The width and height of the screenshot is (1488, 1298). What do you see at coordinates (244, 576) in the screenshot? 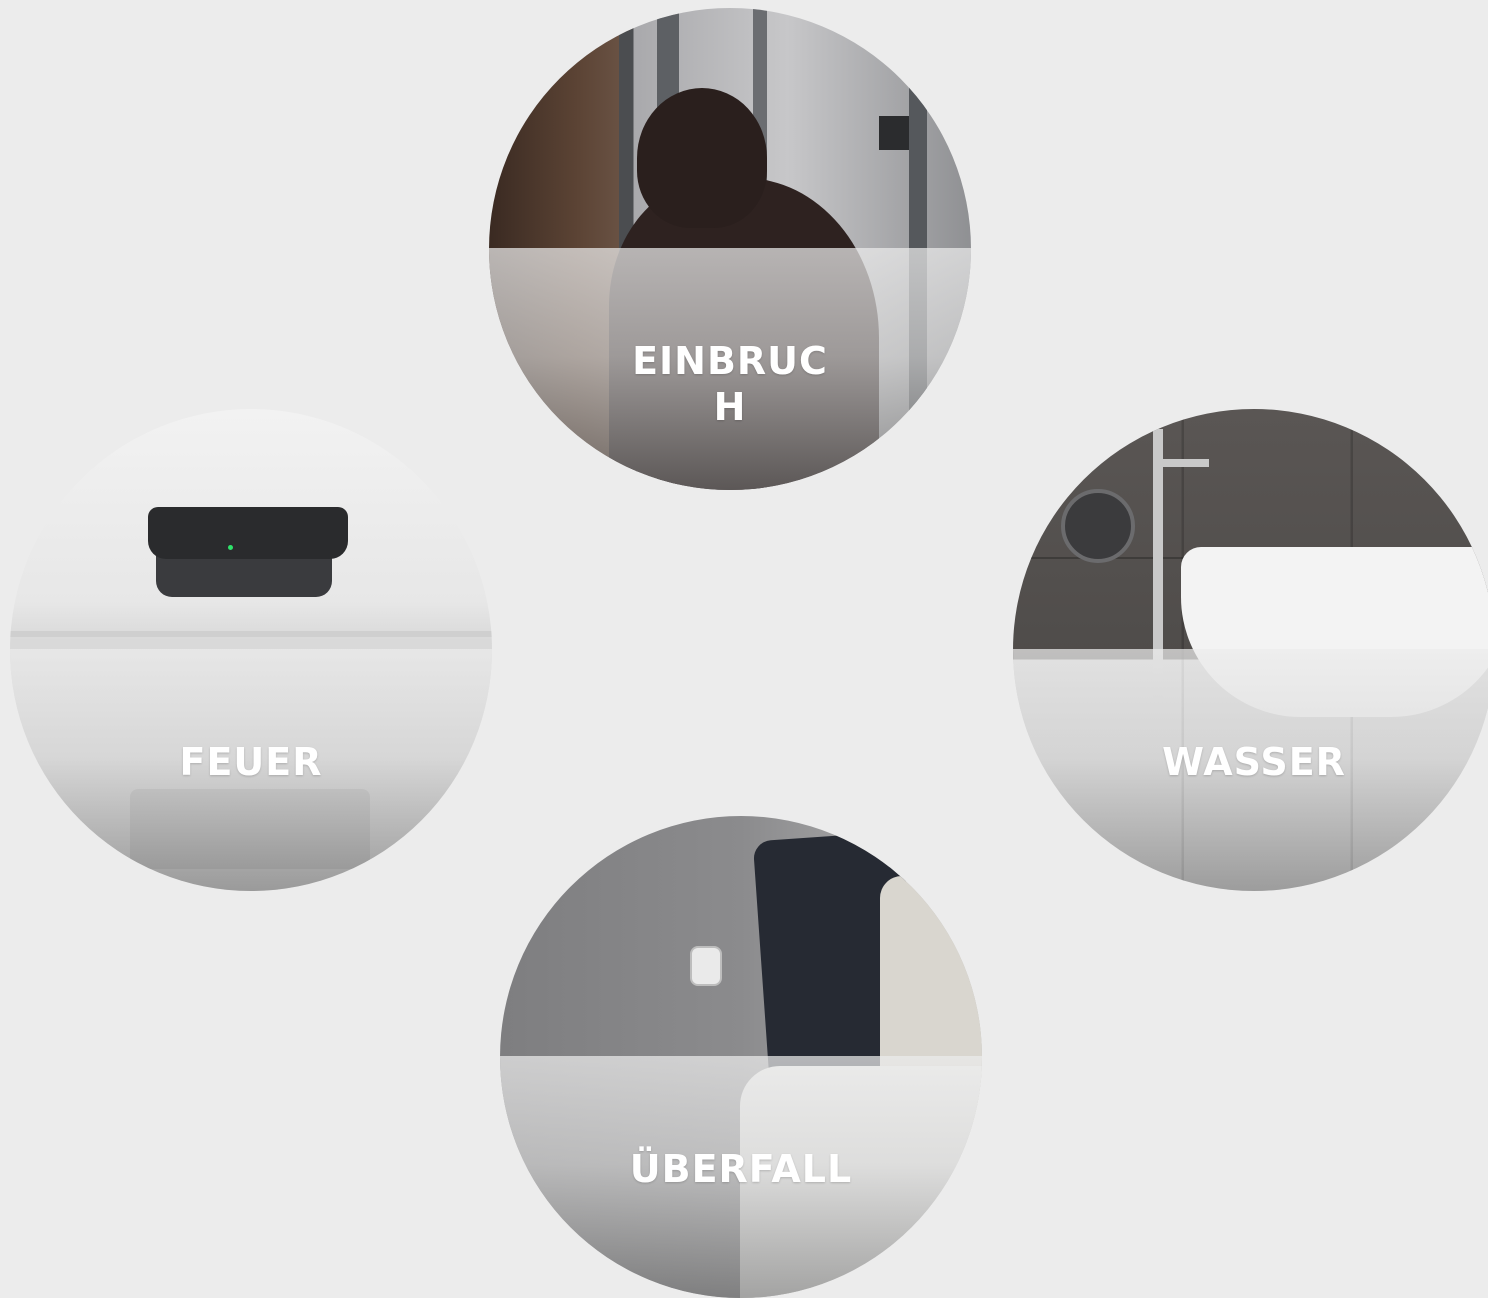
I see `smoke-detector-base` at bounding box center [244, 576].